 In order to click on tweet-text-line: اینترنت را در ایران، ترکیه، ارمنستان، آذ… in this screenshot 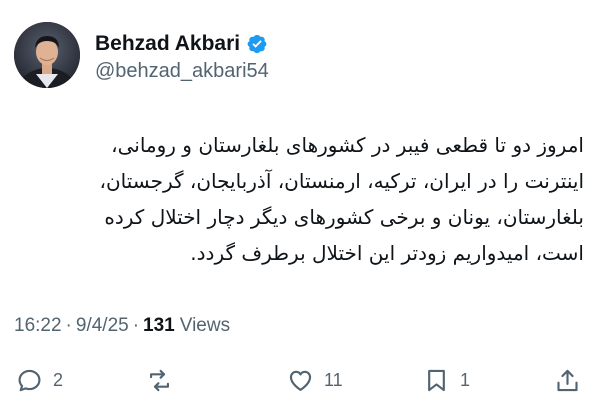, I will do `click(341, 181)`.